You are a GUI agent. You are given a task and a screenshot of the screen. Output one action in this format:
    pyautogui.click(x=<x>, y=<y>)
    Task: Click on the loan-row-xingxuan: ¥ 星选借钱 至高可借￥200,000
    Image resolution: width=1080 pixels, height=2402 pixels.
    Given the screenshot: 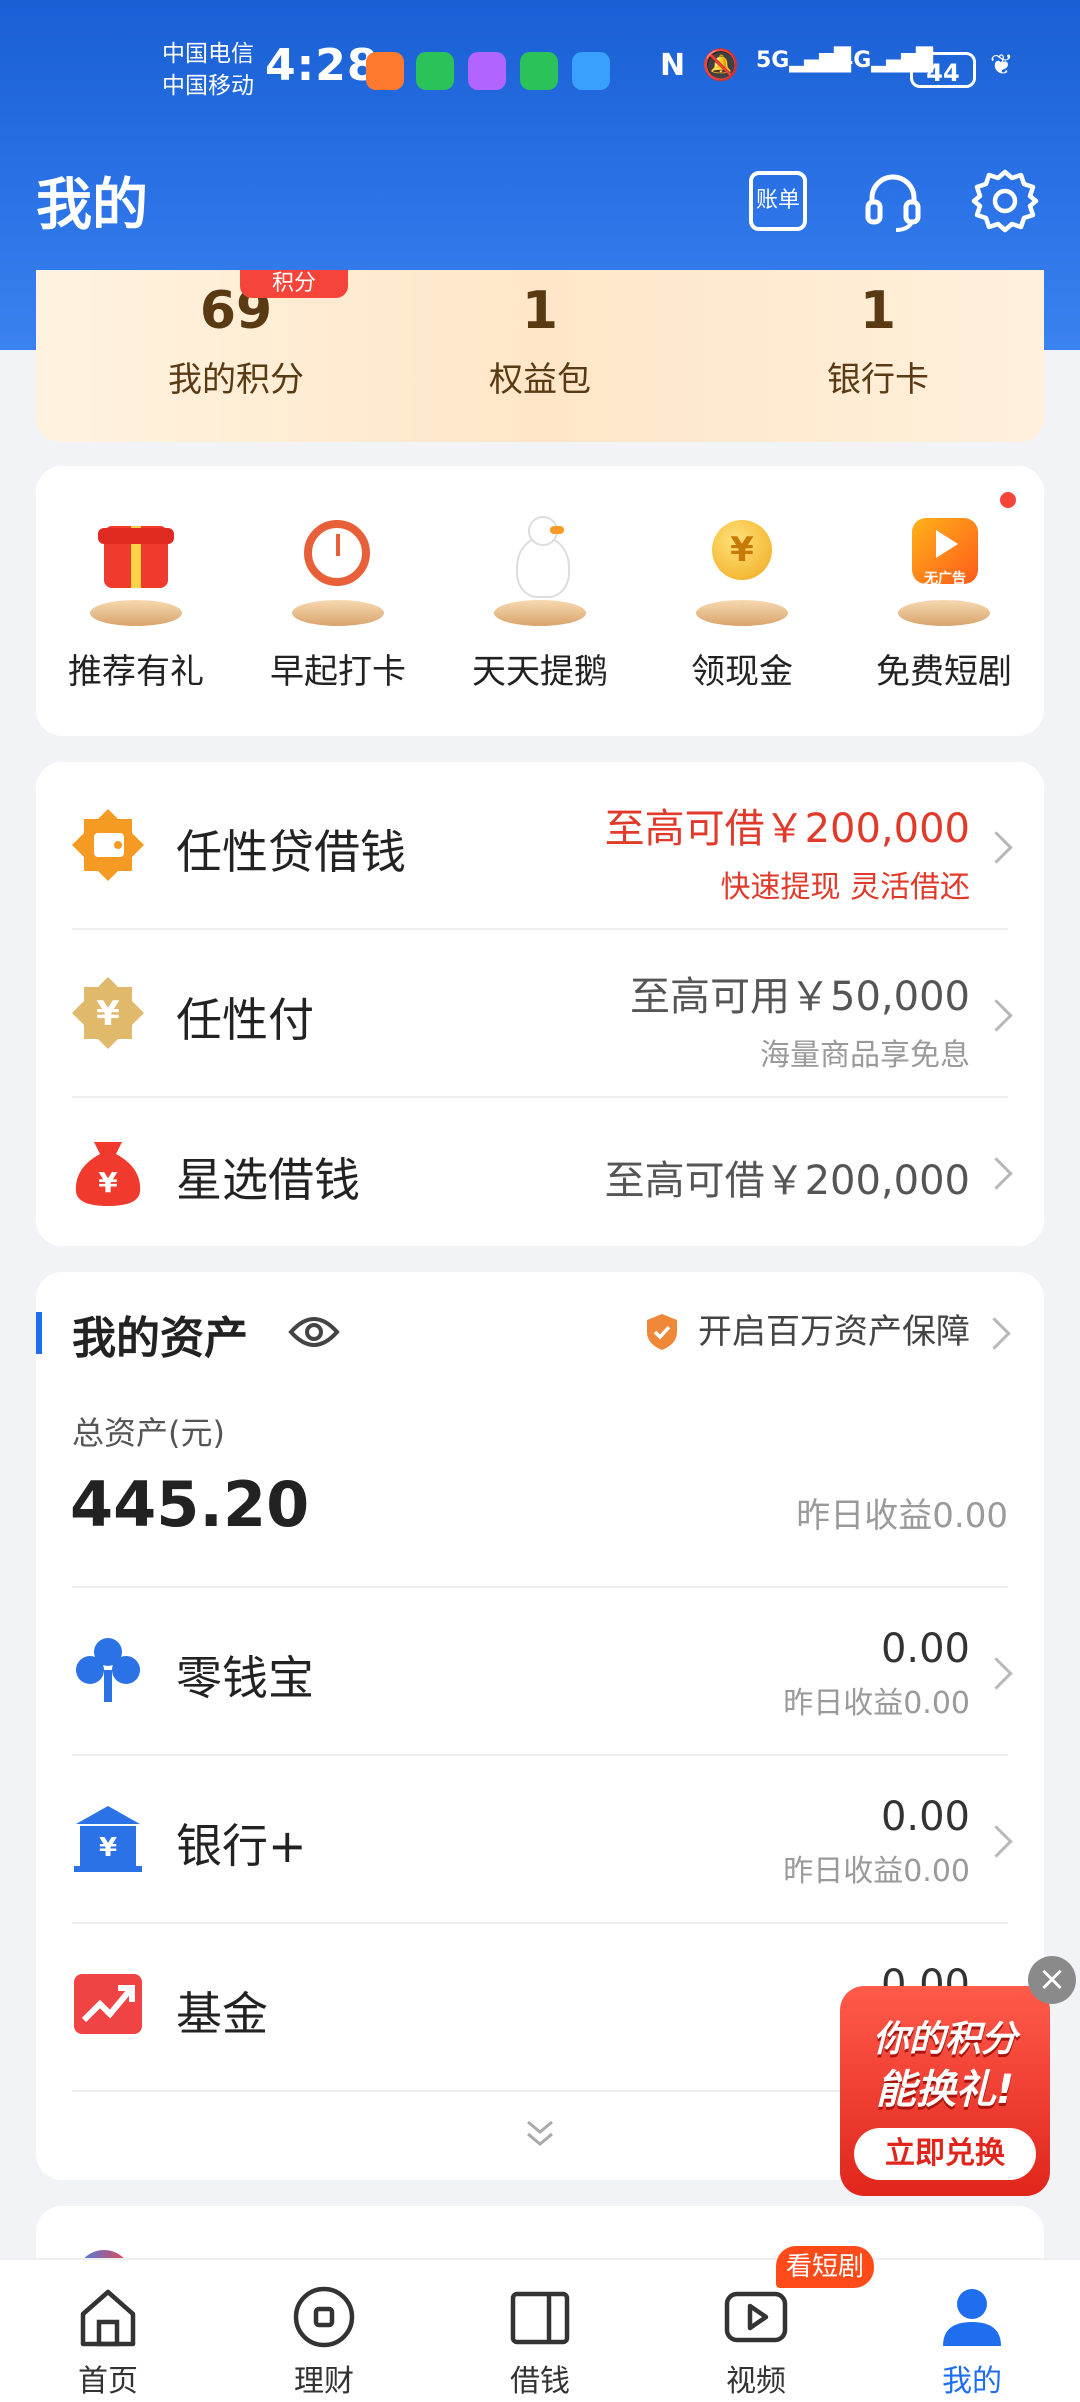 What is the action you would take?
    pyautogui.click(x=540, y=1172)
    